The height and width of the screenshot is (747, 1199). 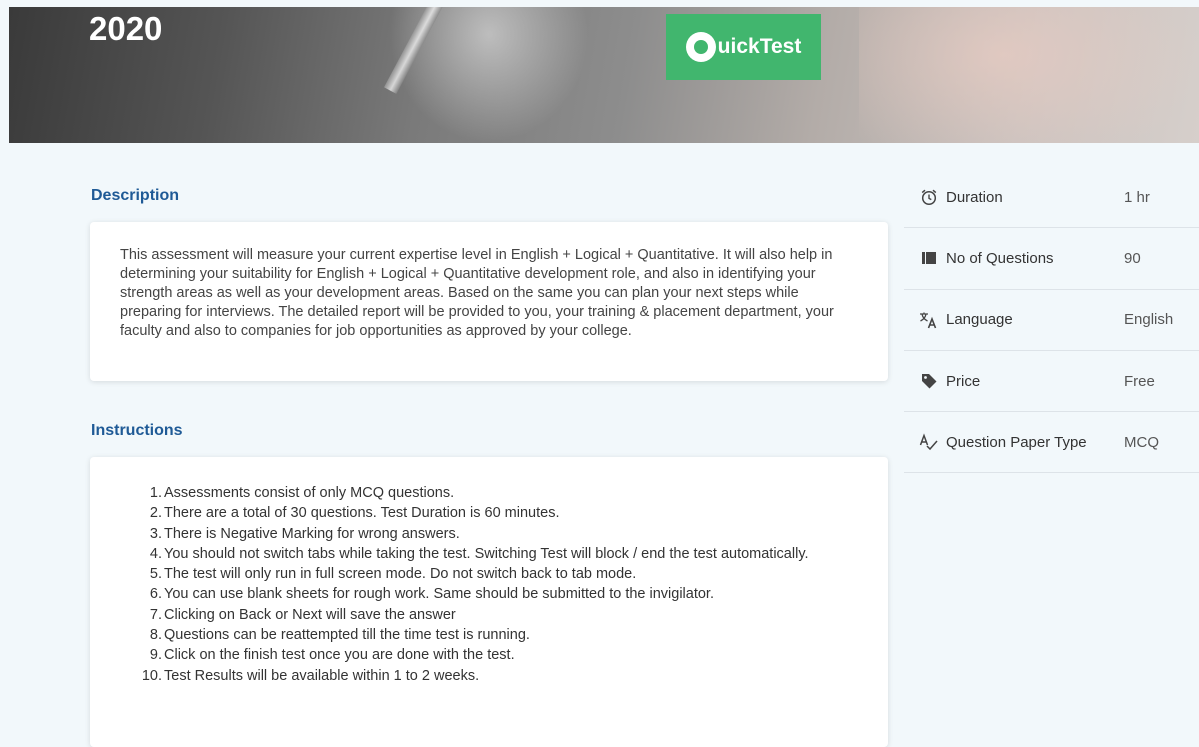 I want to click on meta-label-price: Price, so click(x=963, y=381).